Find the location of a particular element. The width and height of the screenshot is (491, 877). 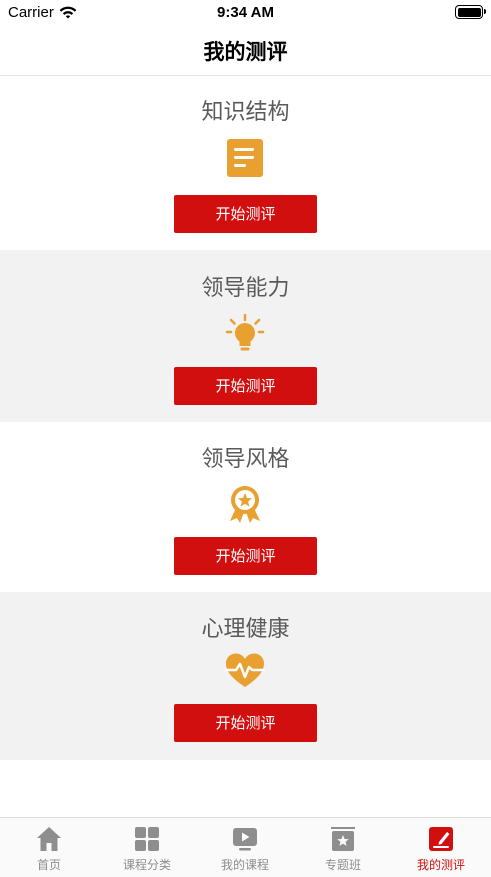

tab-label: 我的课程 is located at coordinates (244, 865).